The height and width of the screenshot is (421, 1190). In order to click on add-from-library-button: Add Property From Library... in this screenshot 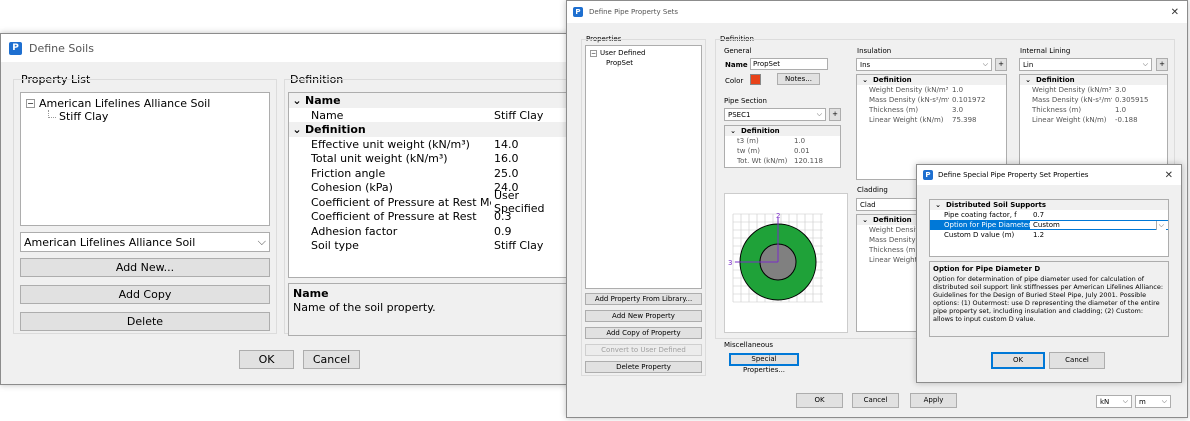, I will do `click(643, 299)`.